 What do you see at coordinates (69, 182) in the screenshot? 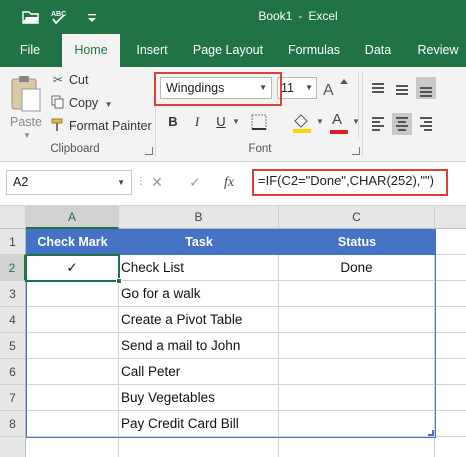
I see `name-box: A2 ▼` at bounding box center [69, 182].